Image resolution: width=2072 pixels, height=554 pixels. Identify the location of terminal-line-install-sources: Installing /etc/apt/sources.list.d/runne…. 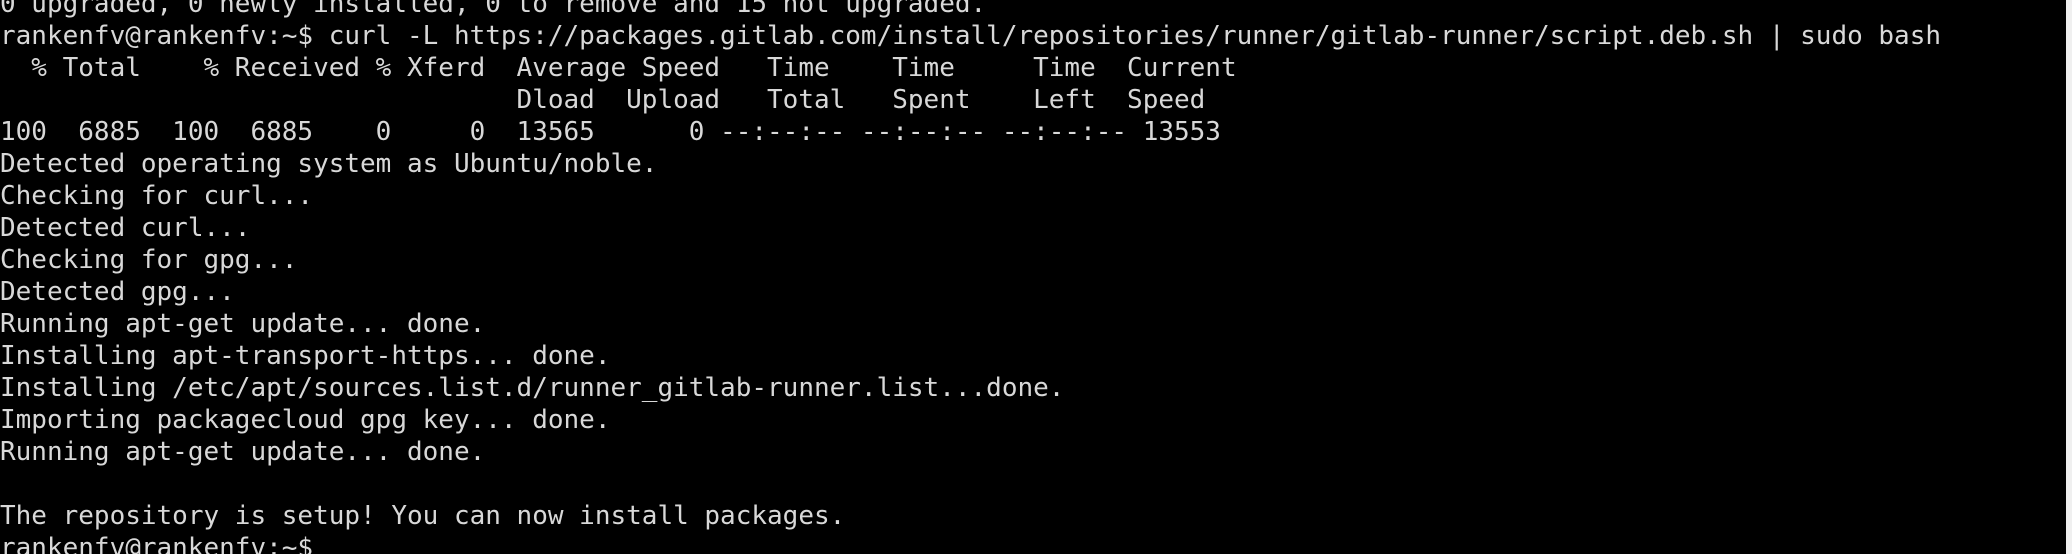
(532, 388).